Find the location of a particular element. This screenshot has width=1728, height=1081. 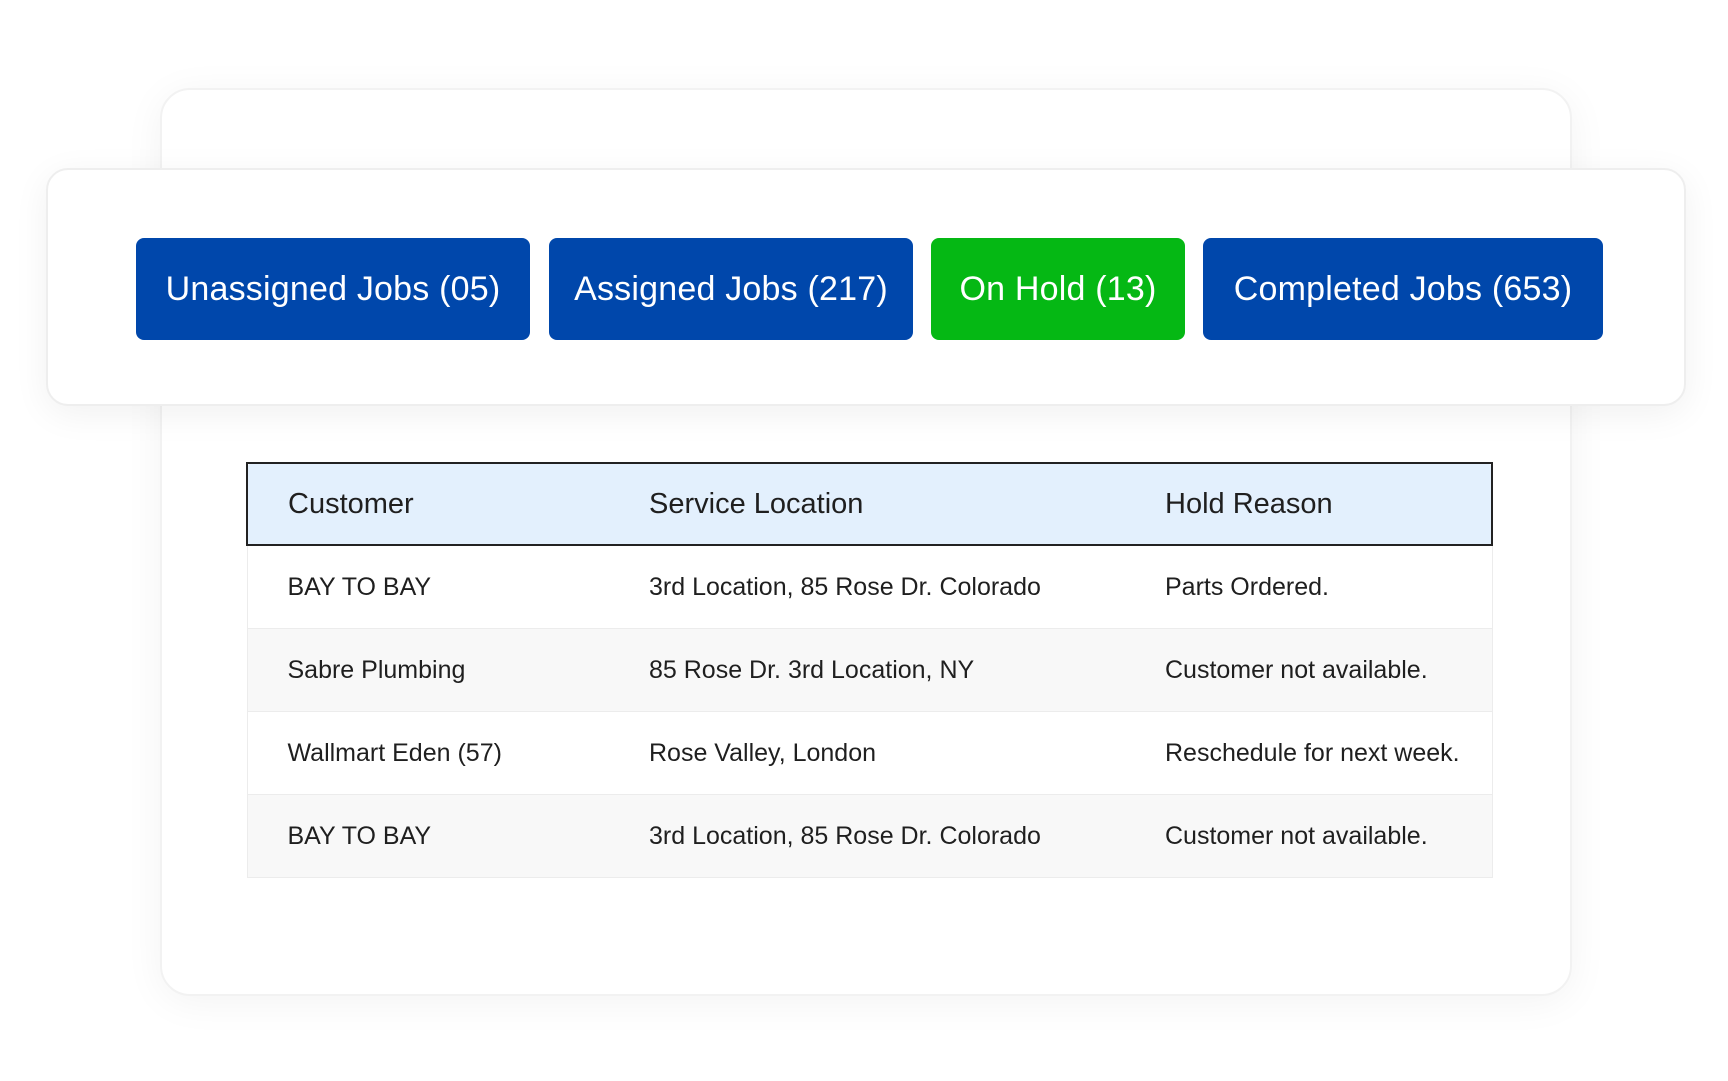

customer-column-header: Customer is located at coordinates (428, 504).